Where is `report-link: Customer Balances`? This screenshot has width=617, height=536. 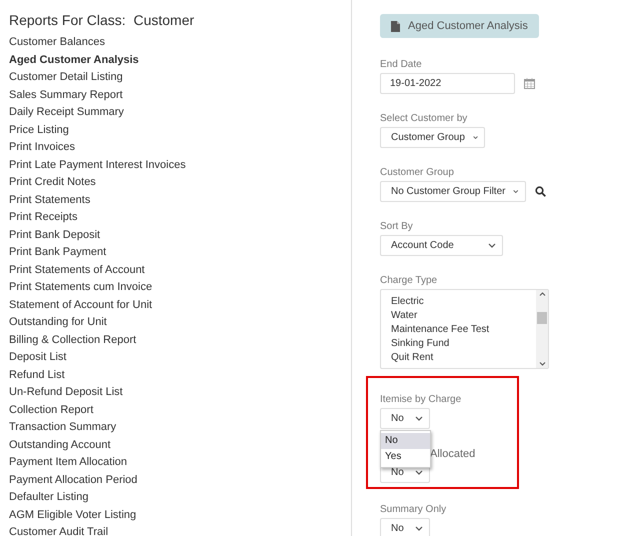 report-link: Customer Balances is located at coordinates (180, 43).